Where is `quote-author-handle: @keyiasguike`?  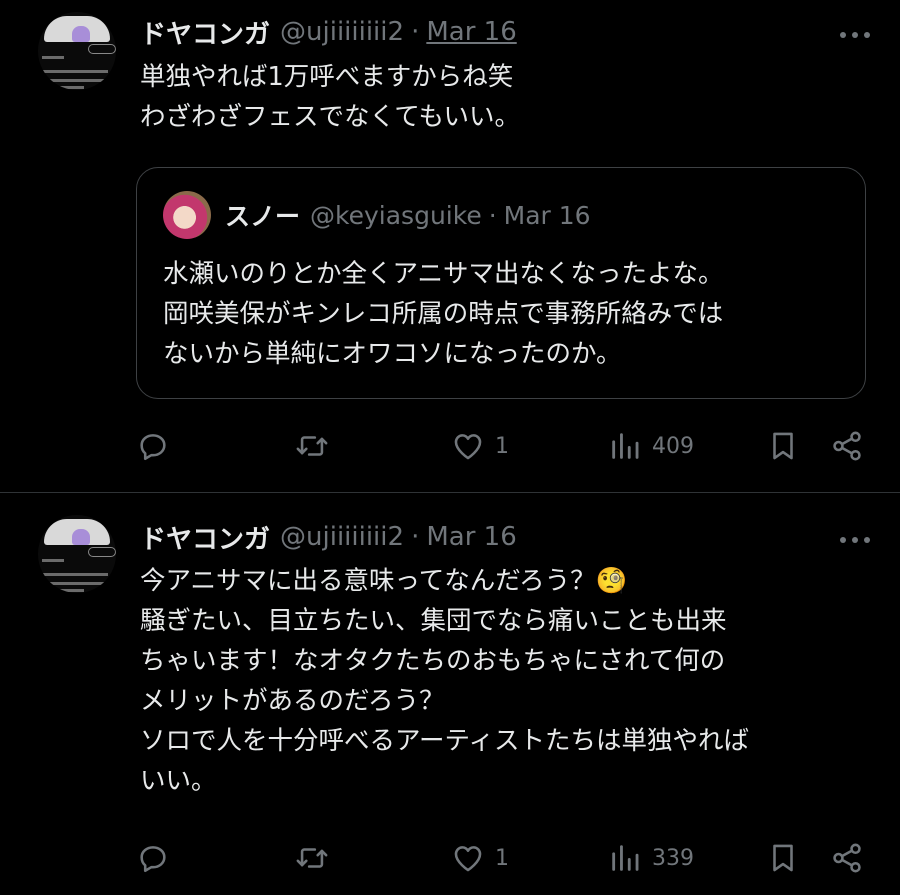
quote-author-handle: @keyiasguike is located at coordinates (396, 215).